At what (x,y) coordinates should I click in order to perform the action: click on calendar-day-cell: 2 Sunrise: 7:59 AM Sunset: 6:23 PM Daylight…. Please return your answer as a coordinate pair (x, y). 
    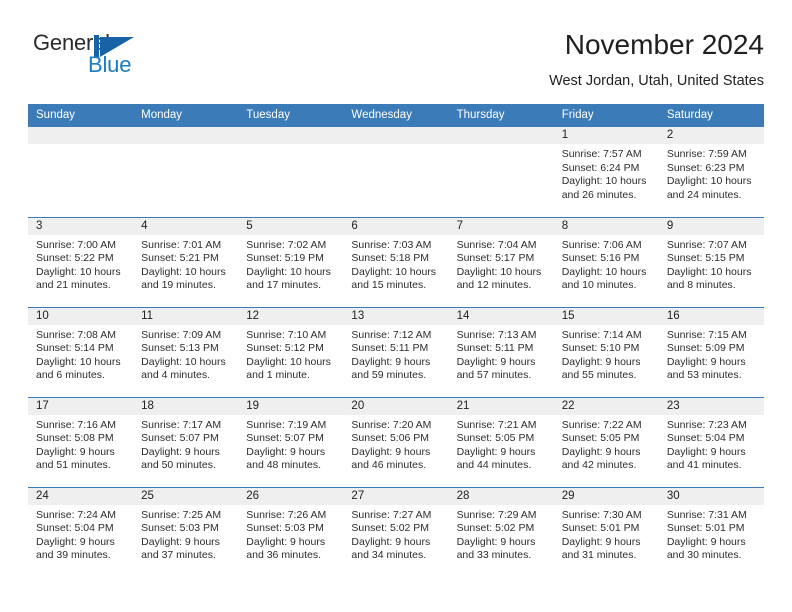
    Looking at the image, I should click on (711, 172).